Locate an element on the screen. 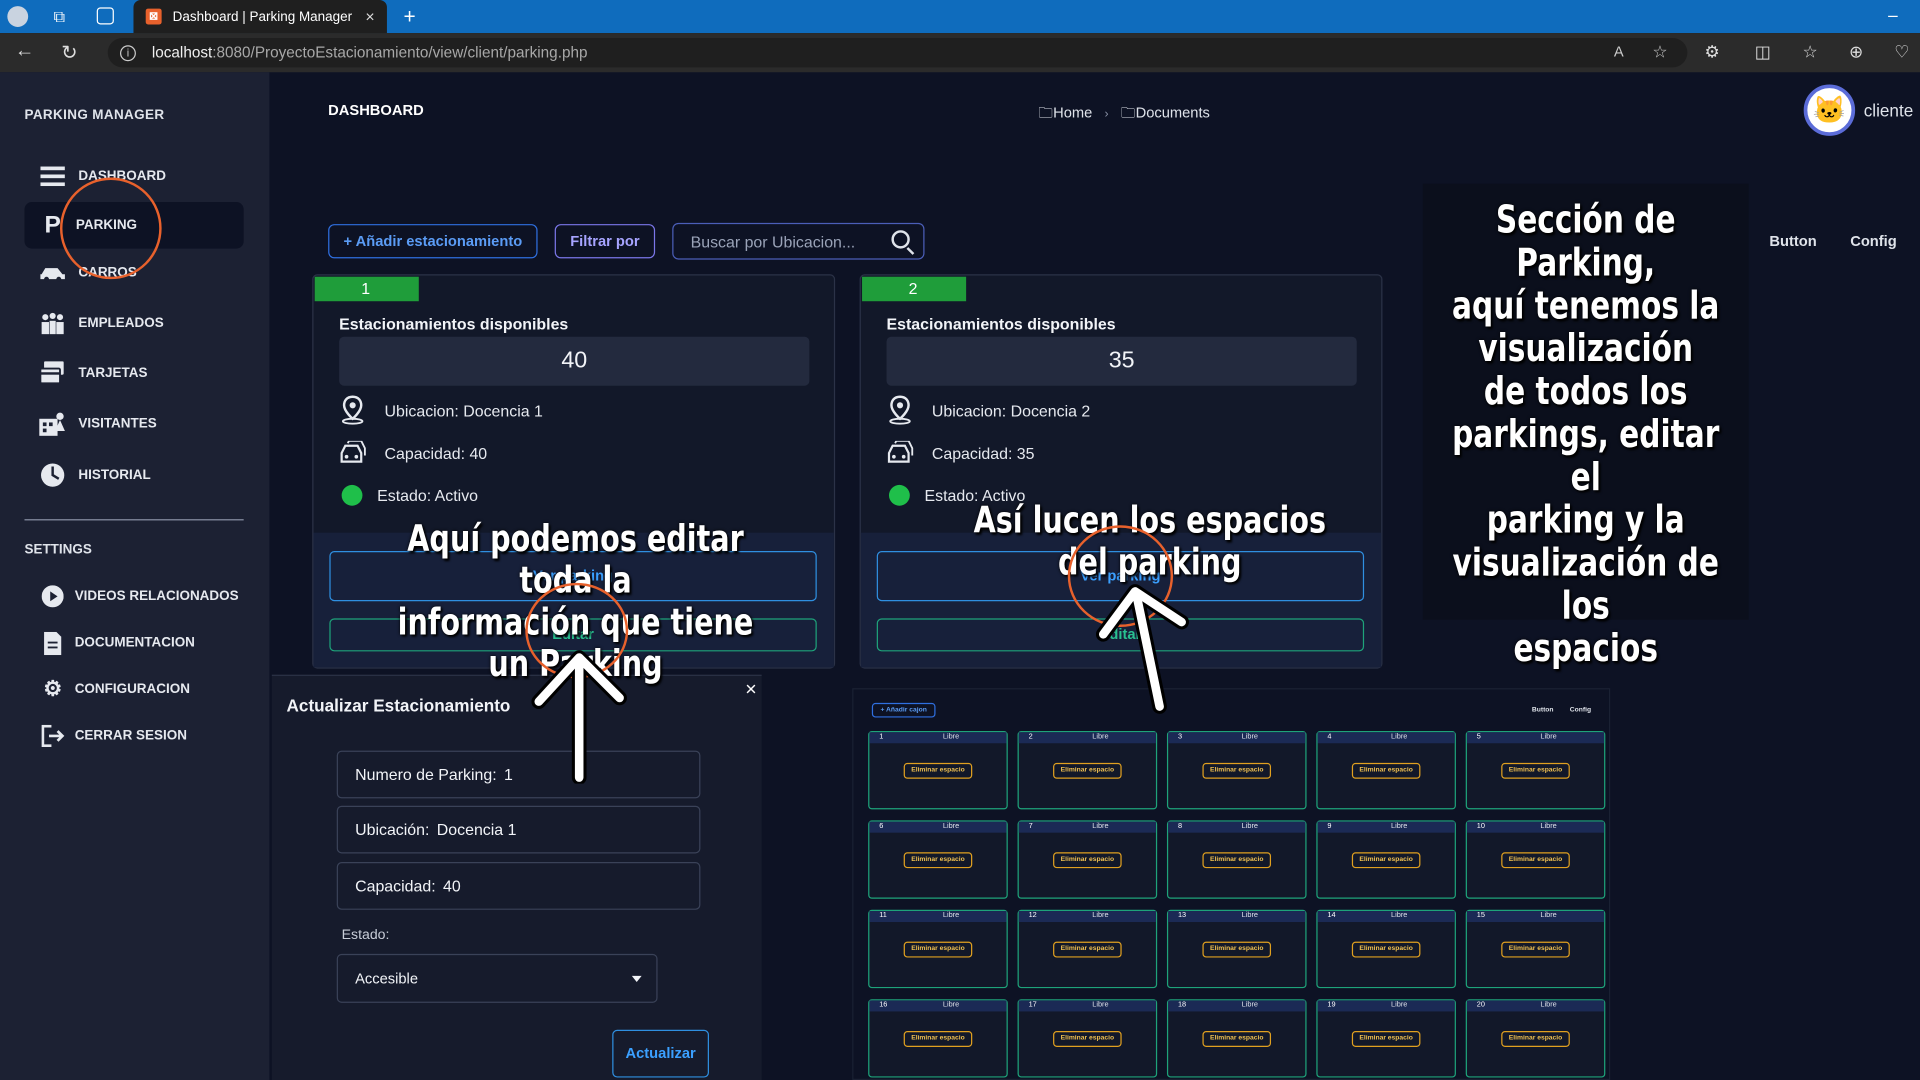 This screenshot has height=1080, width=1920. browser-tab-active: ⊠ Dashboard | Parking Manager × is located at coordinates (260, 17).